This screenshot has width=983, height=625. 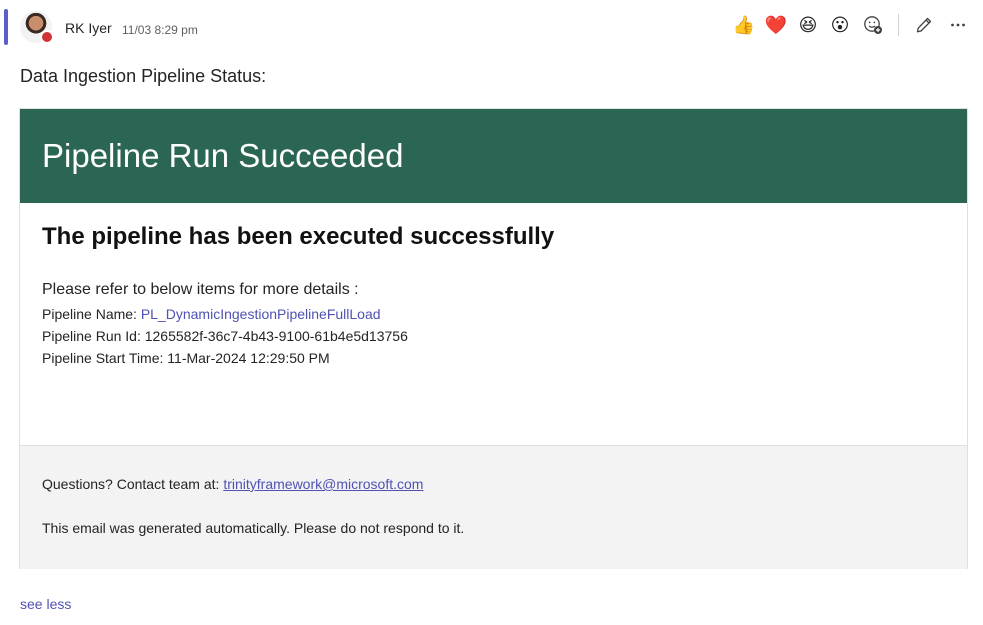 What do you see at coordinates (323, 484) in the screenshot?
I see `contact-email-link: trinityframework@microsoft.com` at bounding box center [323, 484].